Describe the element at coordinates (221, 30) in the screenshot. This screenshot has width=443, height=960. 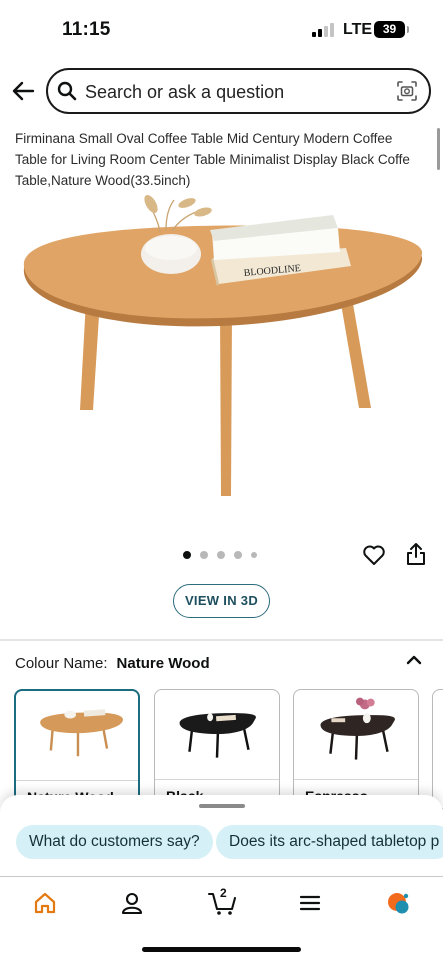
I see `status-bar: 11:15 LTE 39` at that location.